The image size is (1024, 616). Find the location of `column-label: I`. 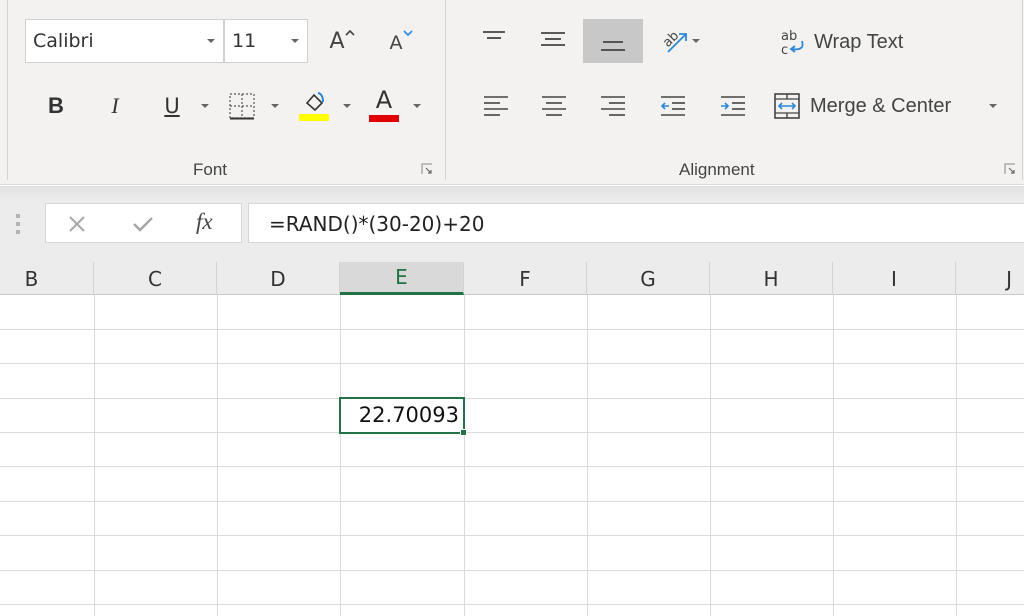

column-label: I is located at coordinates (894, 278).